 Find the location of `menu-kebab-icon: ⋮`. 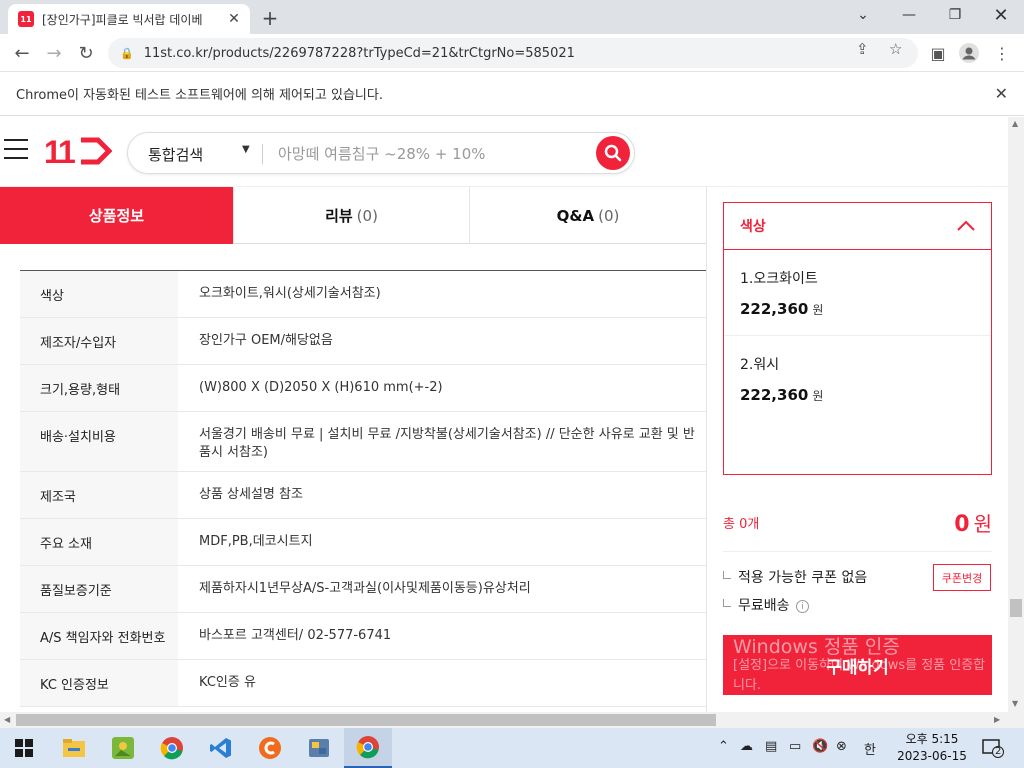

menu-kebab-icon: ⋮ is located at coordinates (1002, 53).